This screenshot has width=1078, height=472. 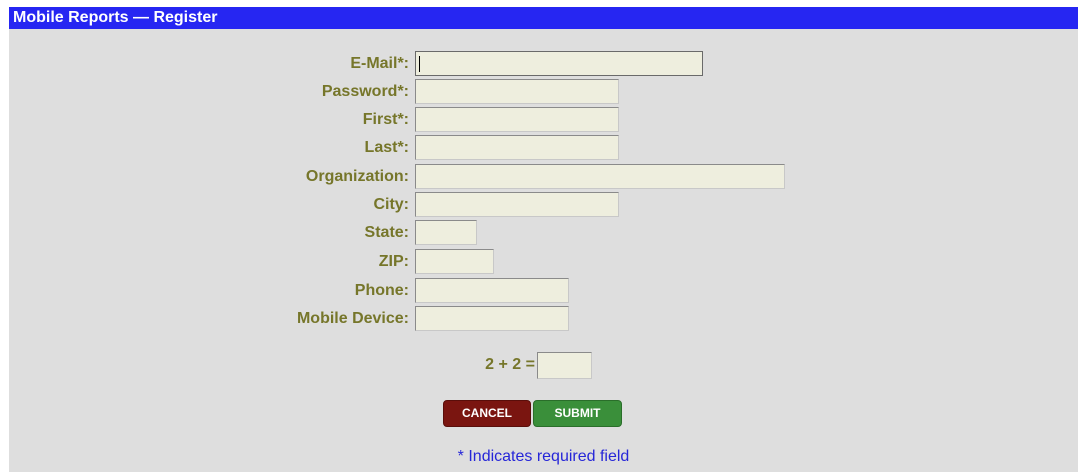 I want to click on password-row: Password*:, so click(x=543, y=91).